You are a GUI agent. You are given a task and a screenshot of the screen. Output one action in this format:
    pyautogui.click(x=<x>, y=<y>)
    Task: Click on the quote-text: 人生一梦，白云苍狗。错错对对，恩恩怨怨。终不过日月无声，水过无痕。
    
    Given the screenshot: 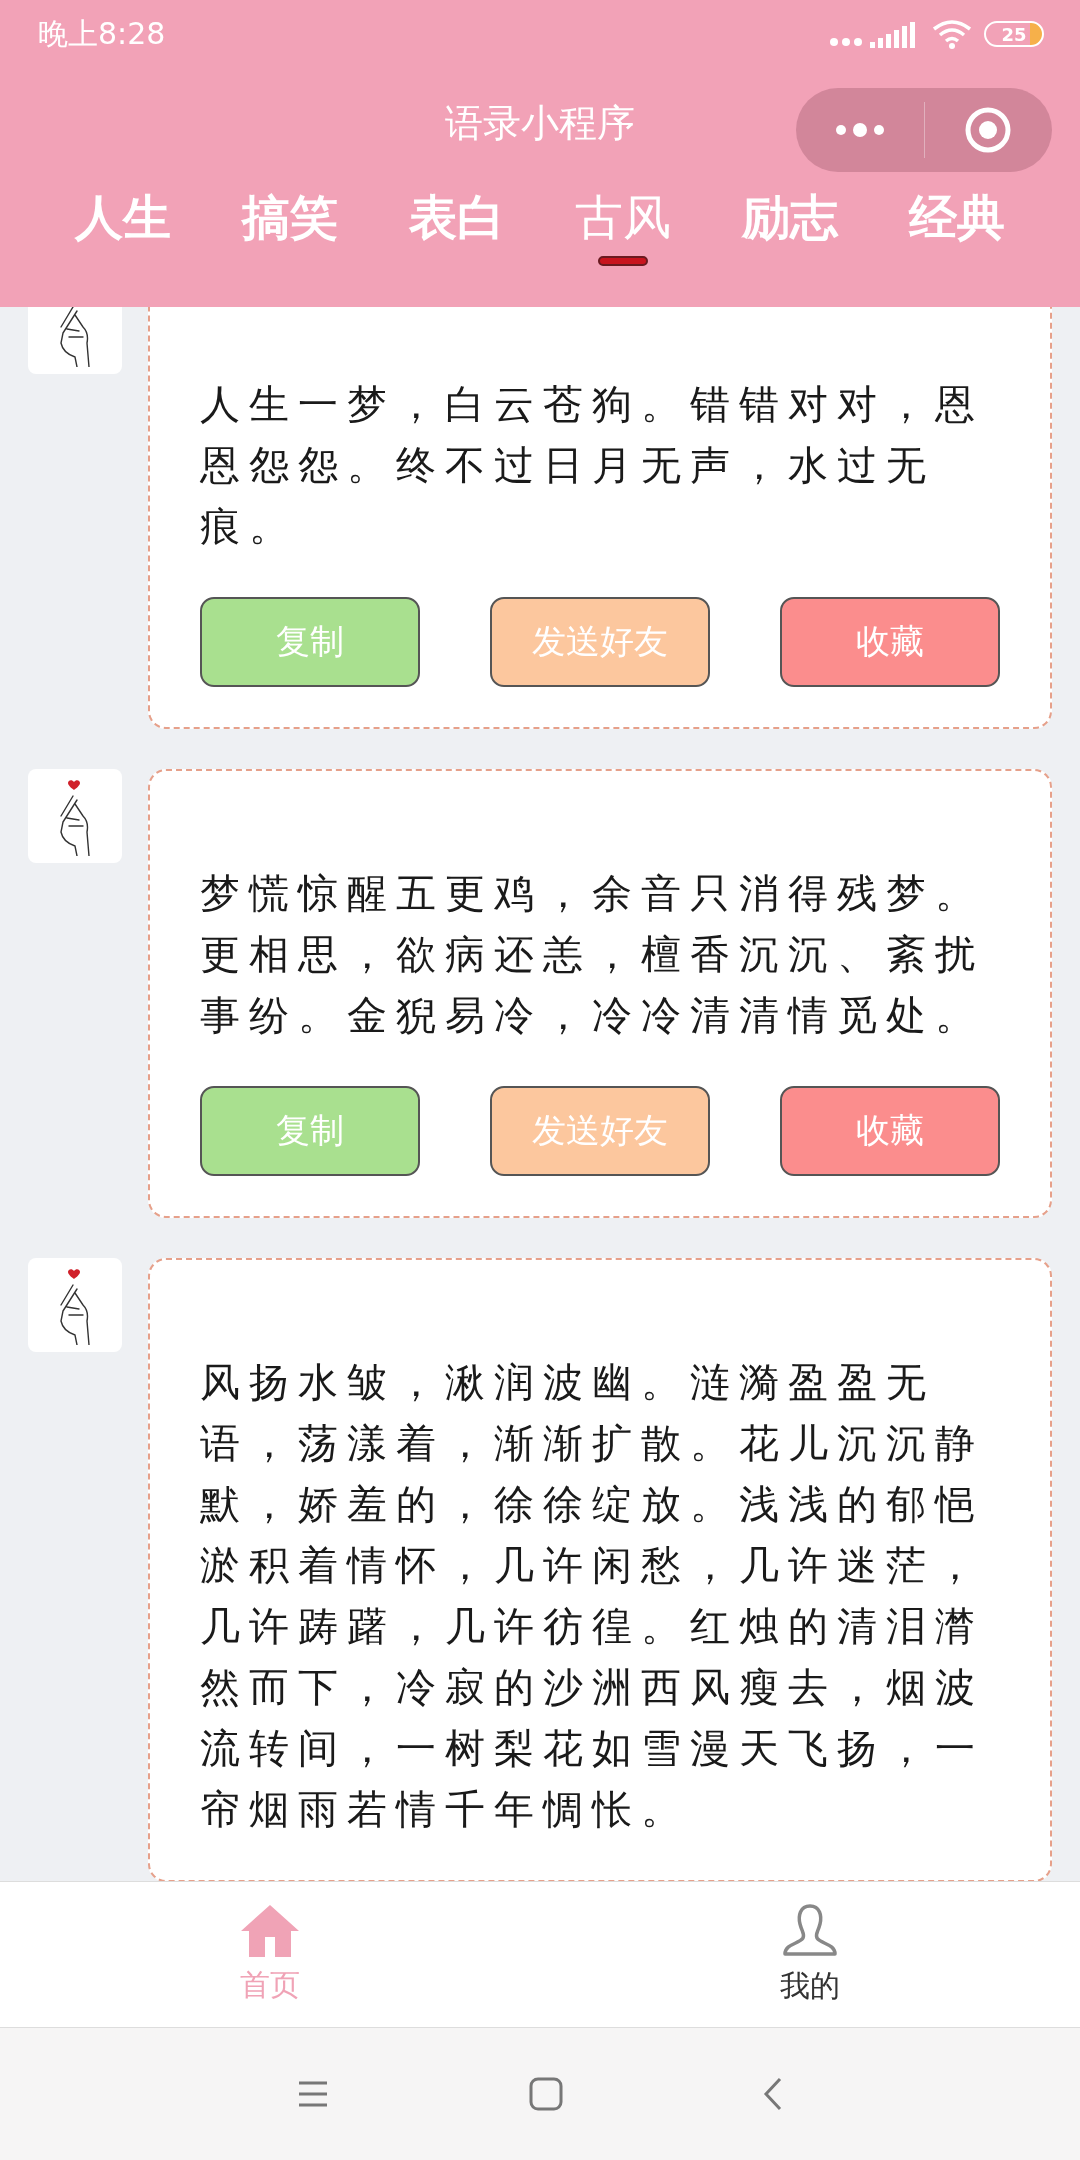 What is the action you would take?
    pyautogui.click(x=592, y=465)
    